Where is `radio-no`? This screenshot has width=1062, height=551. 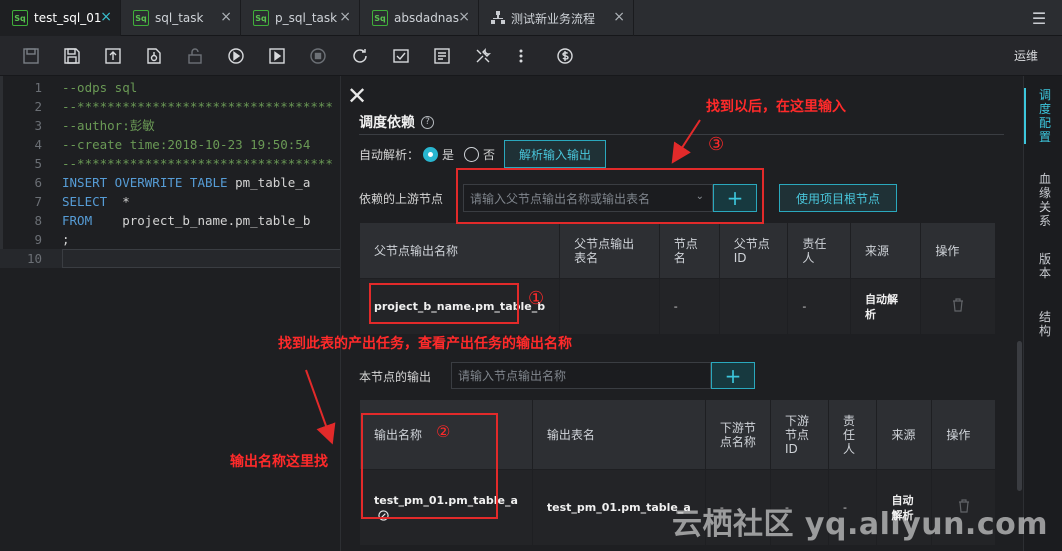
radio-no is located at coordinates (472, 154).